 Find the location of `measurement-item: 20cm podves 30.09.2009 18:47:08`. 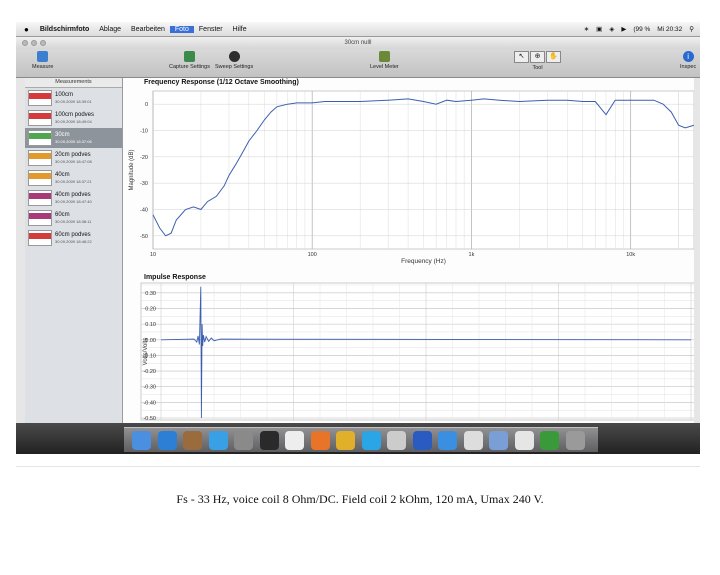

measurement-item: 20cm podves 30.09.2009 18:47:08 is located at coordinates (73, 158).